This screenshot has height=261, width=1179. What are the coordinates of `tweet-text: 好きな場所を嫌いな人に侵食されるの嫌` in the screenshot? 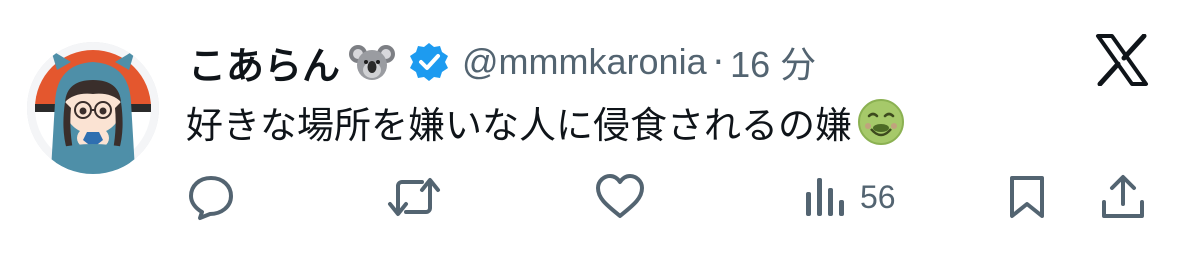 It's located at (546, 122).